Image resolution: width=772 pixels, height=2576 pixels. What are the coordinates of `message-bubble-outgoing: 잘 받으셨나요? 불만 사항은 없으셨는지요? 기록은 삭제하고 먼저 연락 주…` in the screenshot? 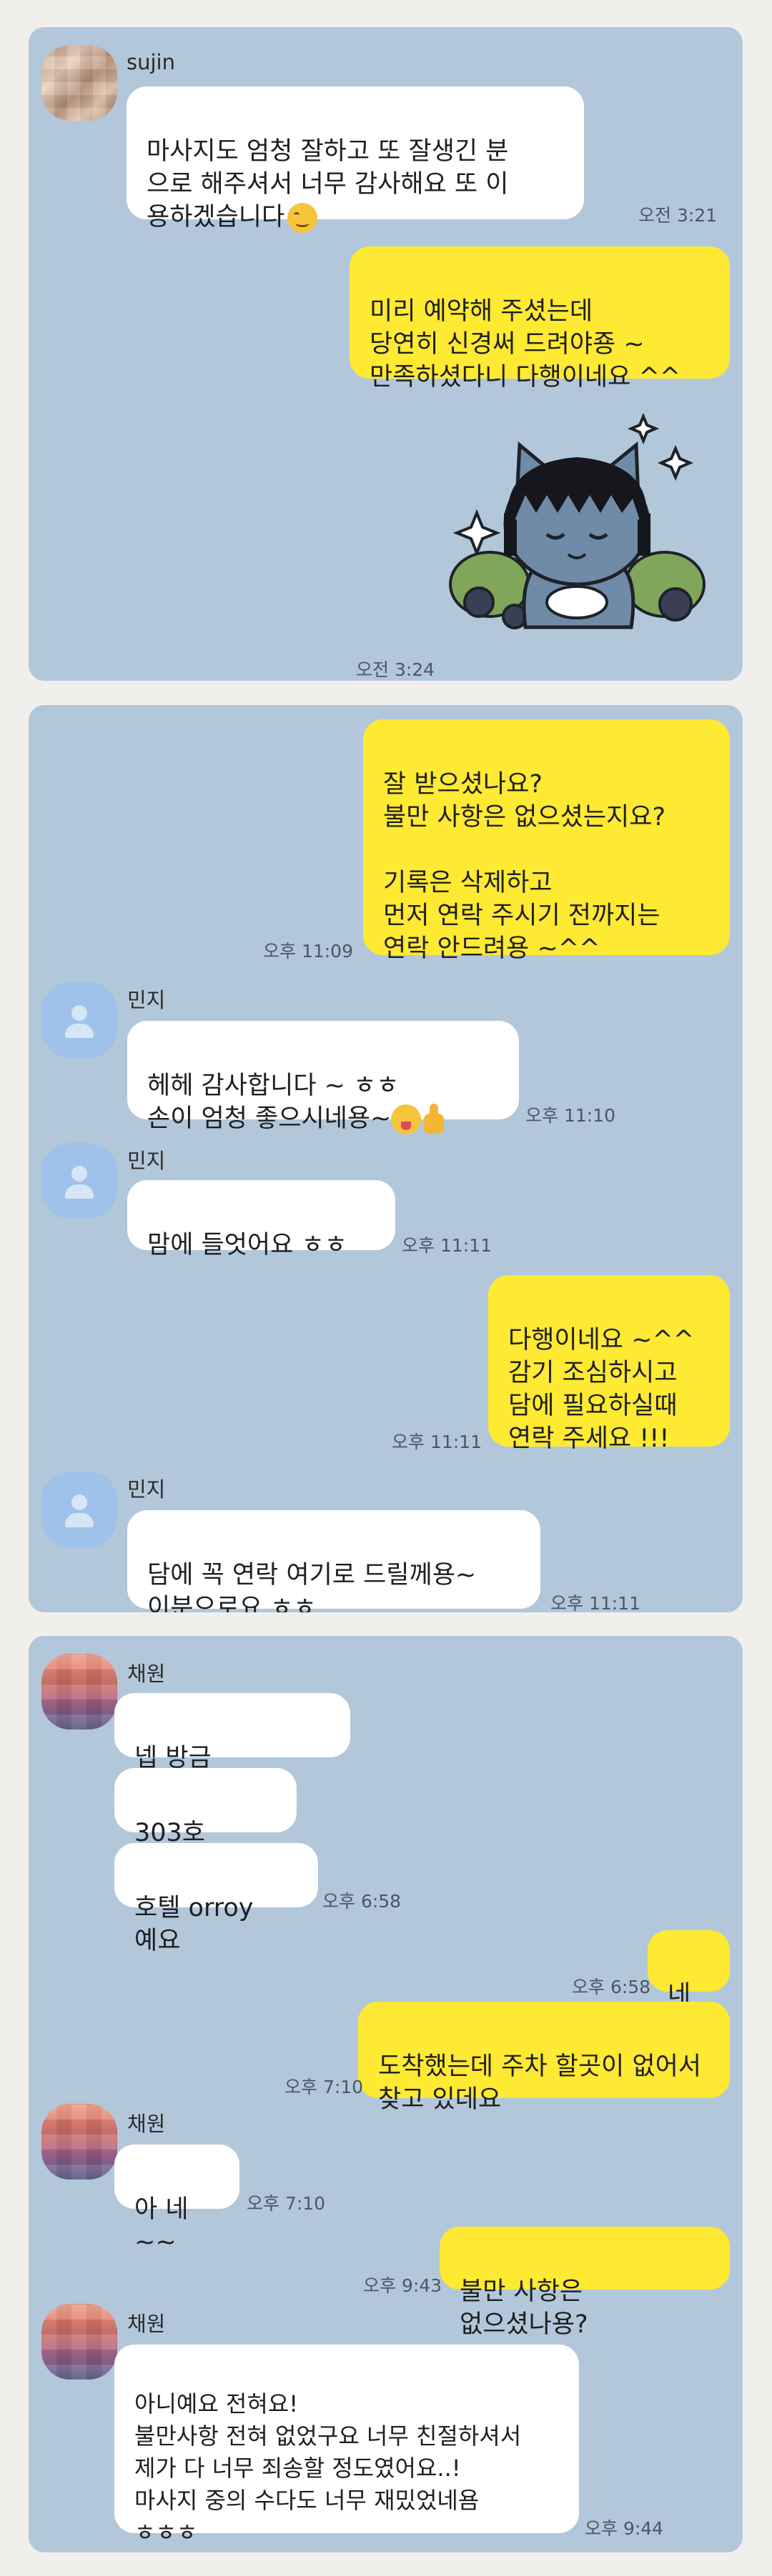 It's located at (546, 841).